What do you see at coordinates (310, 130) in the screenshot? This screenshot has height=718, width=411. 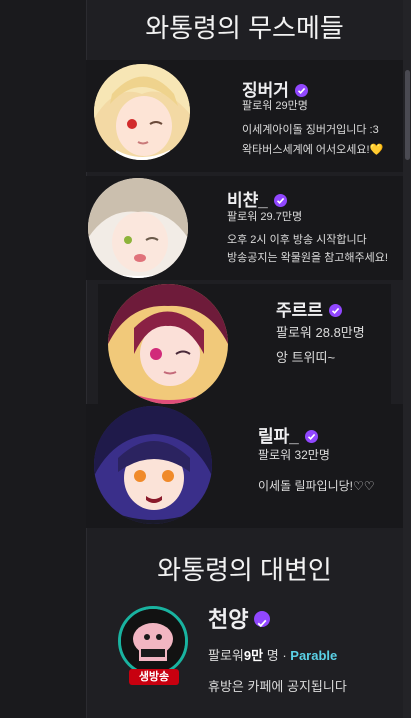 I see `member-desc-1a: 이세계아이돌 징버거입니다 :3` at bounding box center [310, 130].